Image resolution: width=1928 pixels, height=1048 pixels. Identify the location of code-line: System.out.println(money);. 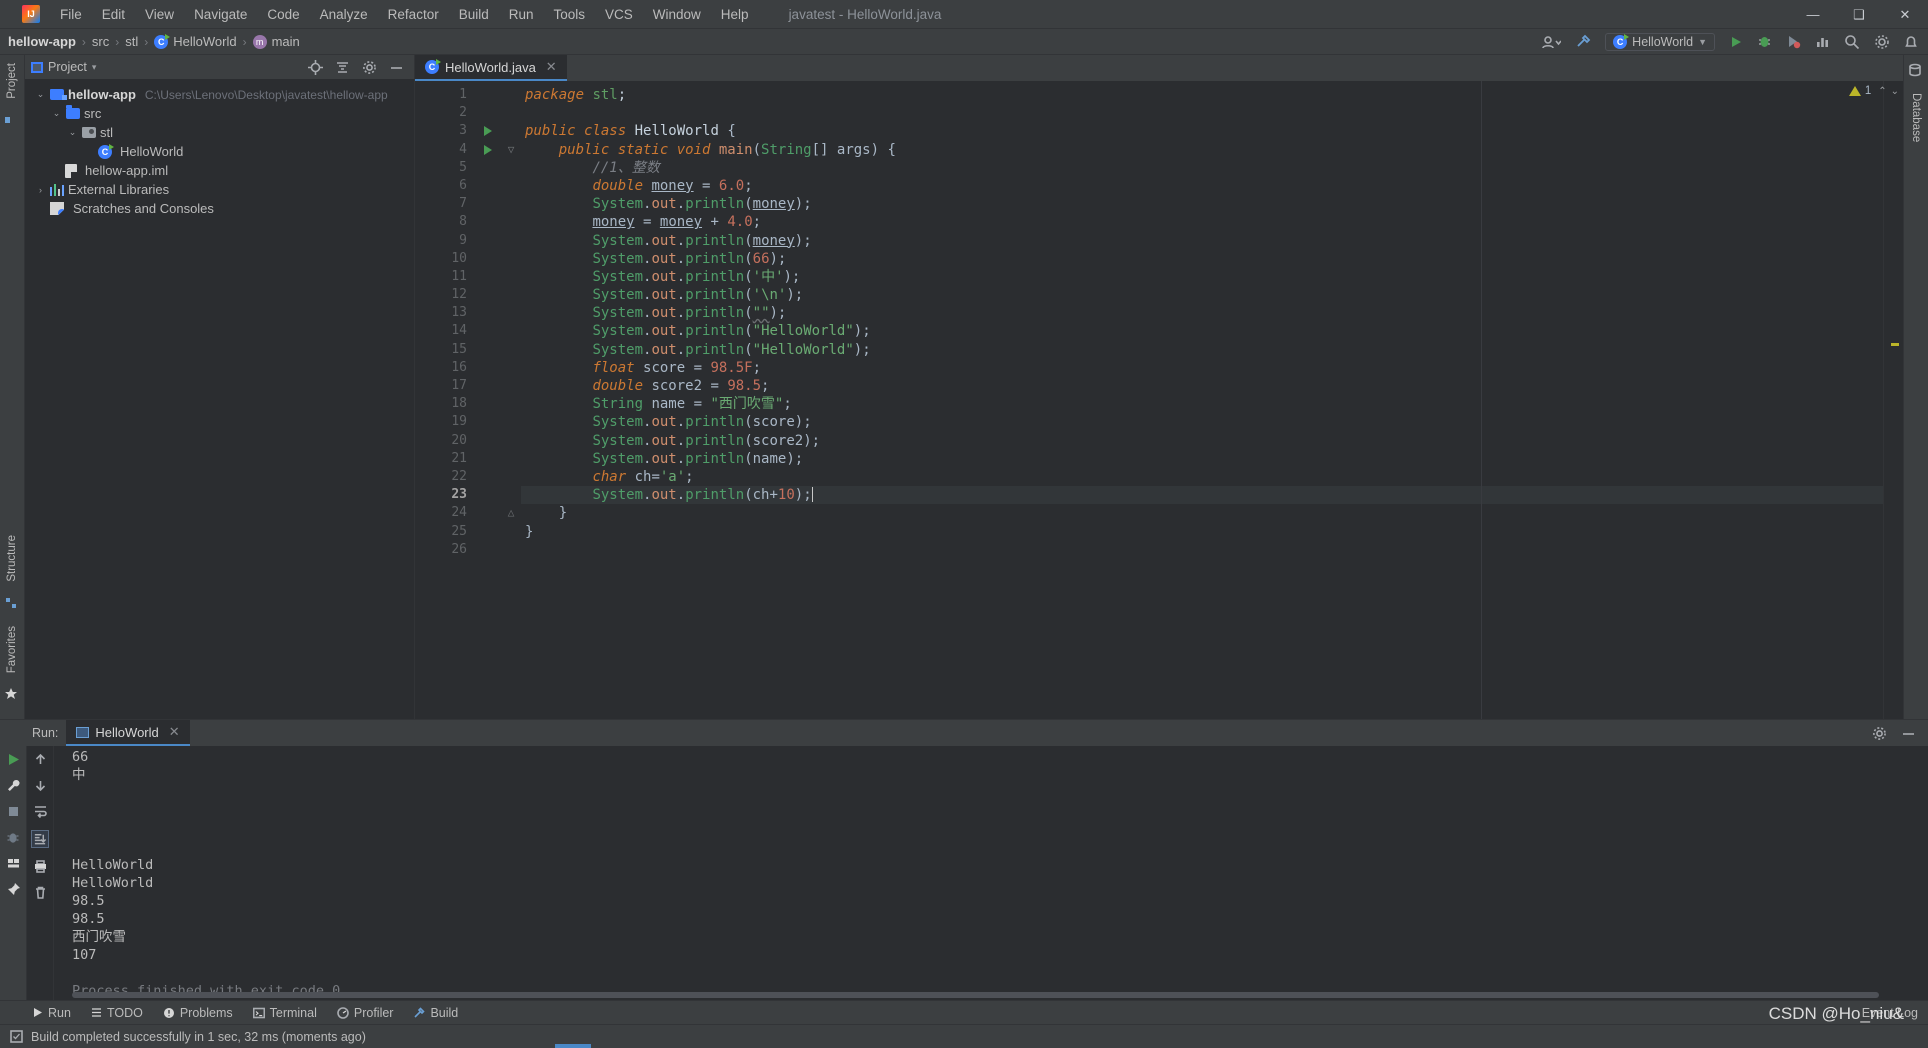
(1202, 204).